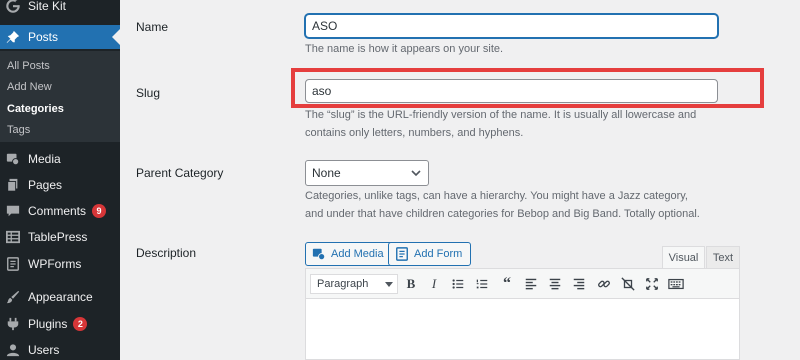 The width and height of the screenshot is (800, 360). What do you see at coordinates (416, 173) in the screenshot?
I see `chevron-down-icon` at bounding box center [416, 173].